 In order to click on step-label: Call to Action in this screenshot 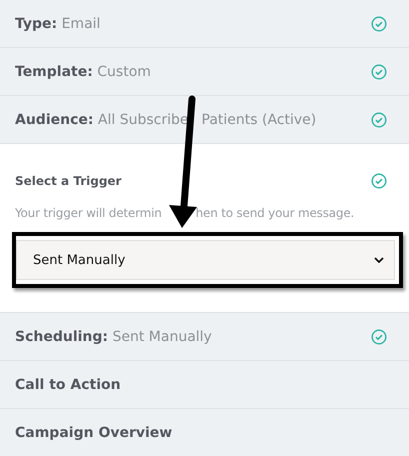, I will do `click(68, 384)`.